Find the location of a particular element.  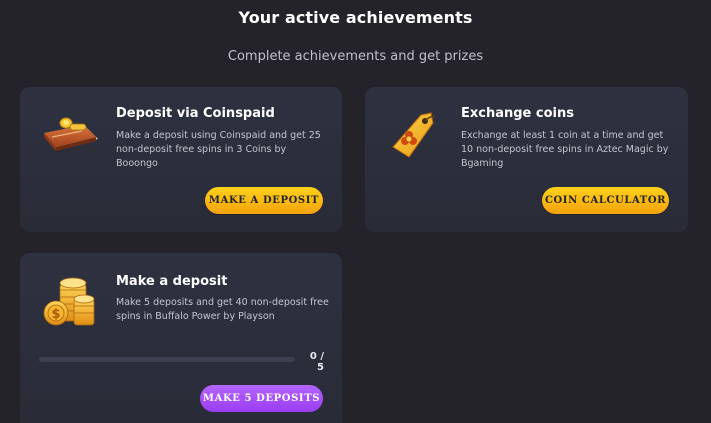

progress-label: 0 / 5 is located at coordinates (316, 362).